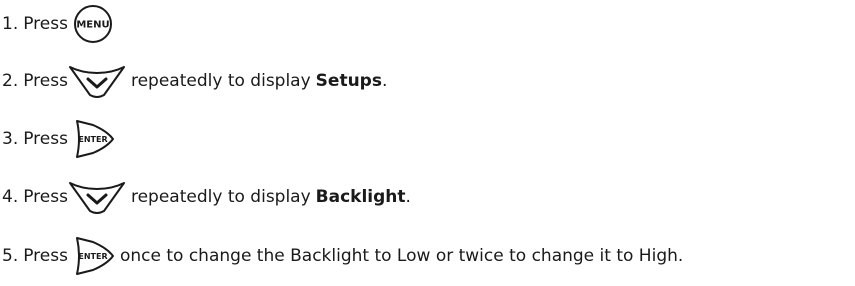 Image resolution: width=855 pixels, height=286 pixels. I want to click on step-1: 1. Press MENU, so click(57, 24).